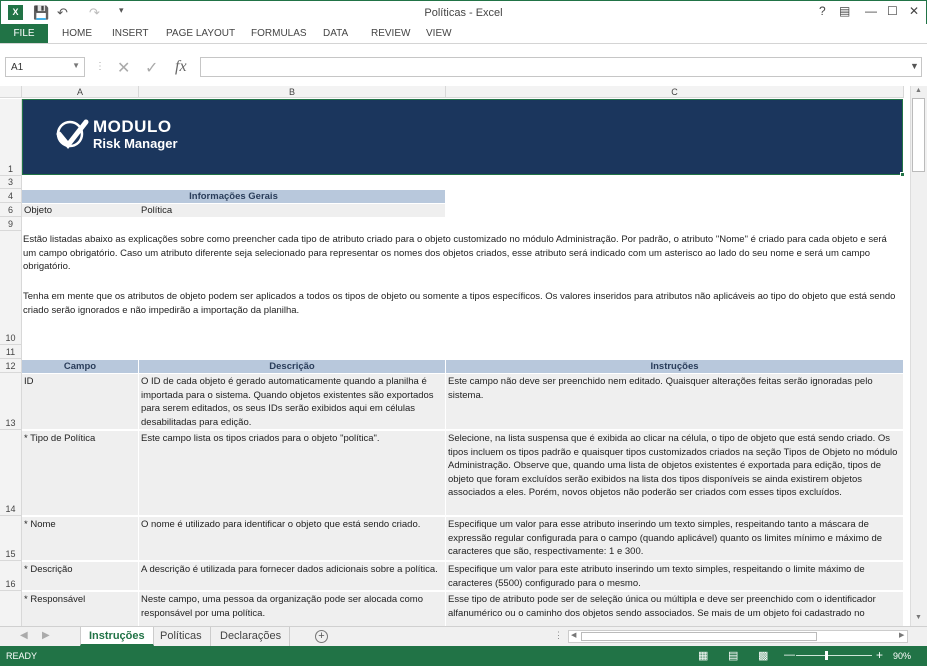 This screenshot has width=927, height=666. Describe the element at coordinates (763, 655) in the screenshot. I see `page-break-view-icon: ▩` at that location.